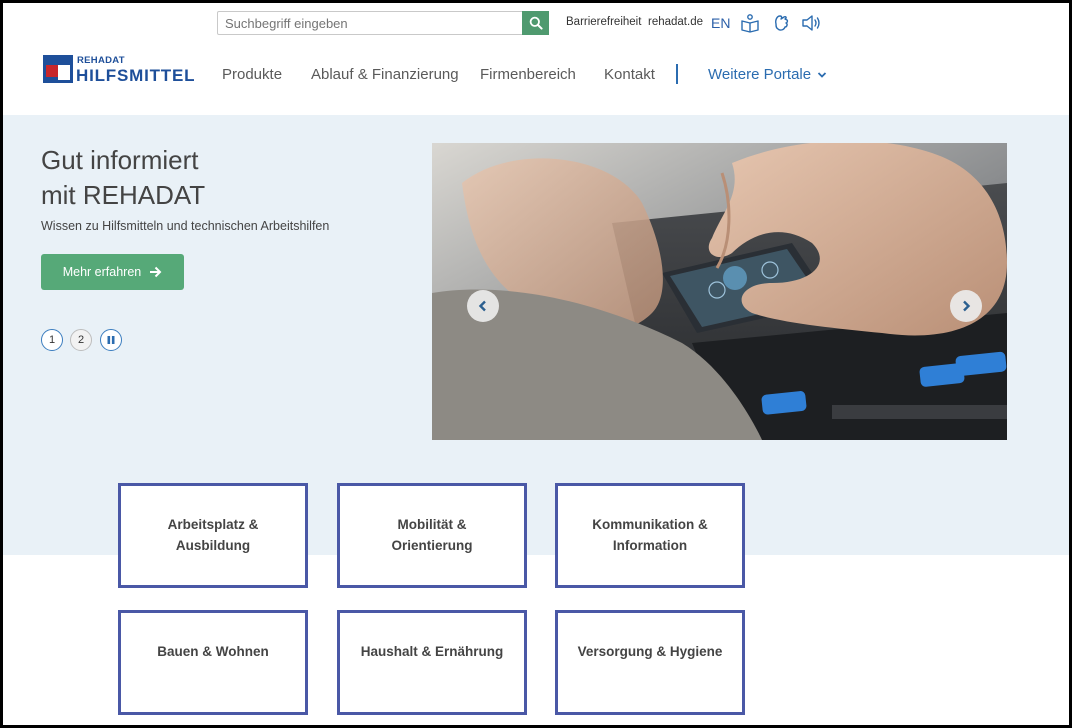 This screenshot has height=728, width=1072. Describe the element at coordinates (528, 74) in the screenshot. I see `nav-firmenbereich: Firmenbereich` at that location.